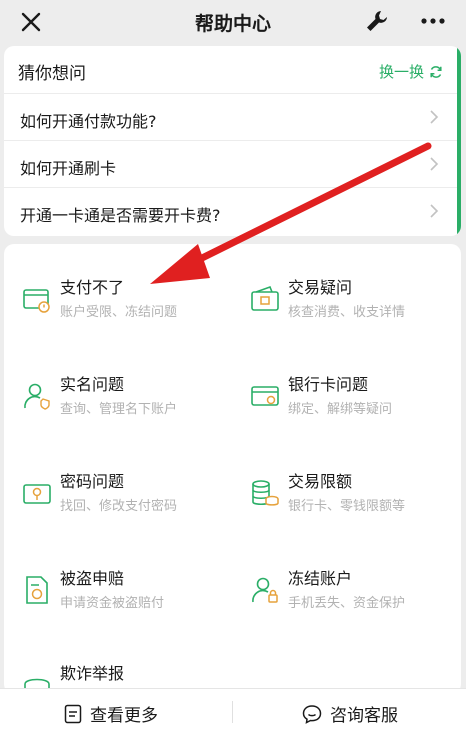 Image resolution: width=466 pixels, height=735 pixels. What do you see at coordinates (68, 168) in the screenshot?
I see `faq-question: 如何开通刷卡` at bounding box center [68, 168].